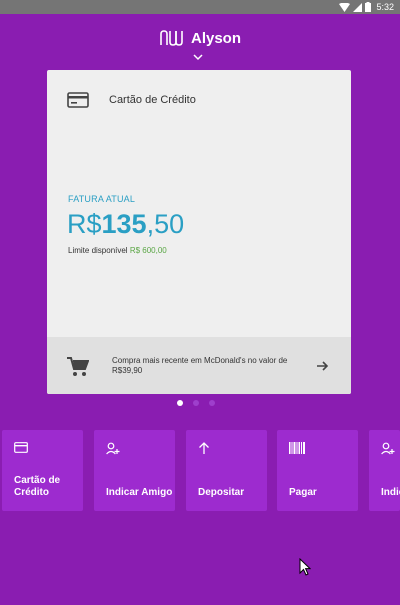 The width and height of the screenshot is (400, 605). I want to click on chevron-down-icon, so click(198, 57).